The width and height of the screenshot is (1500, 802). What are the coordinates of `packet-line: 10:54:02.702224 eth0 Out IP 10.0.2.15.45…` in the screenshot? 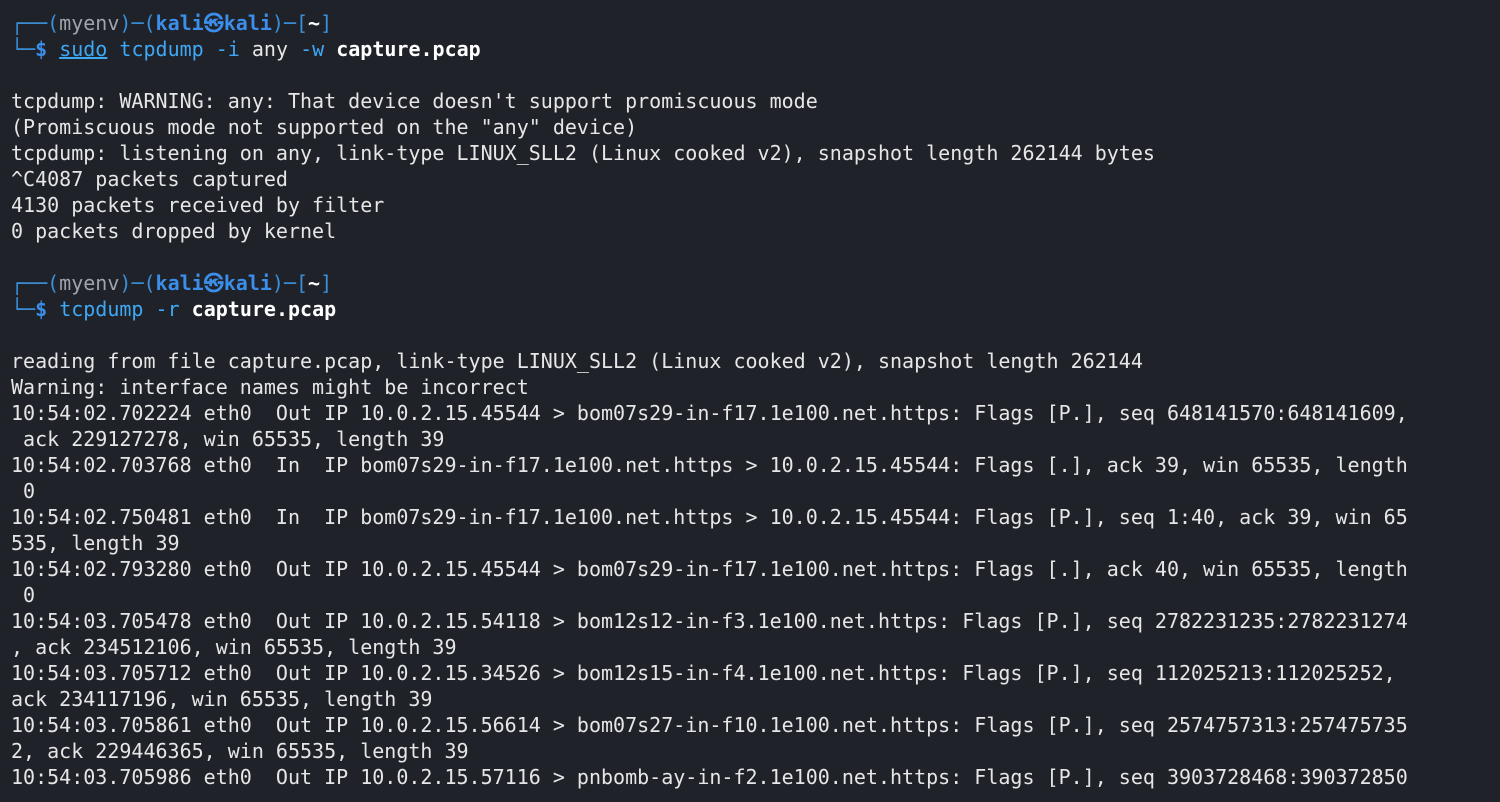 It's located at (709, 413).